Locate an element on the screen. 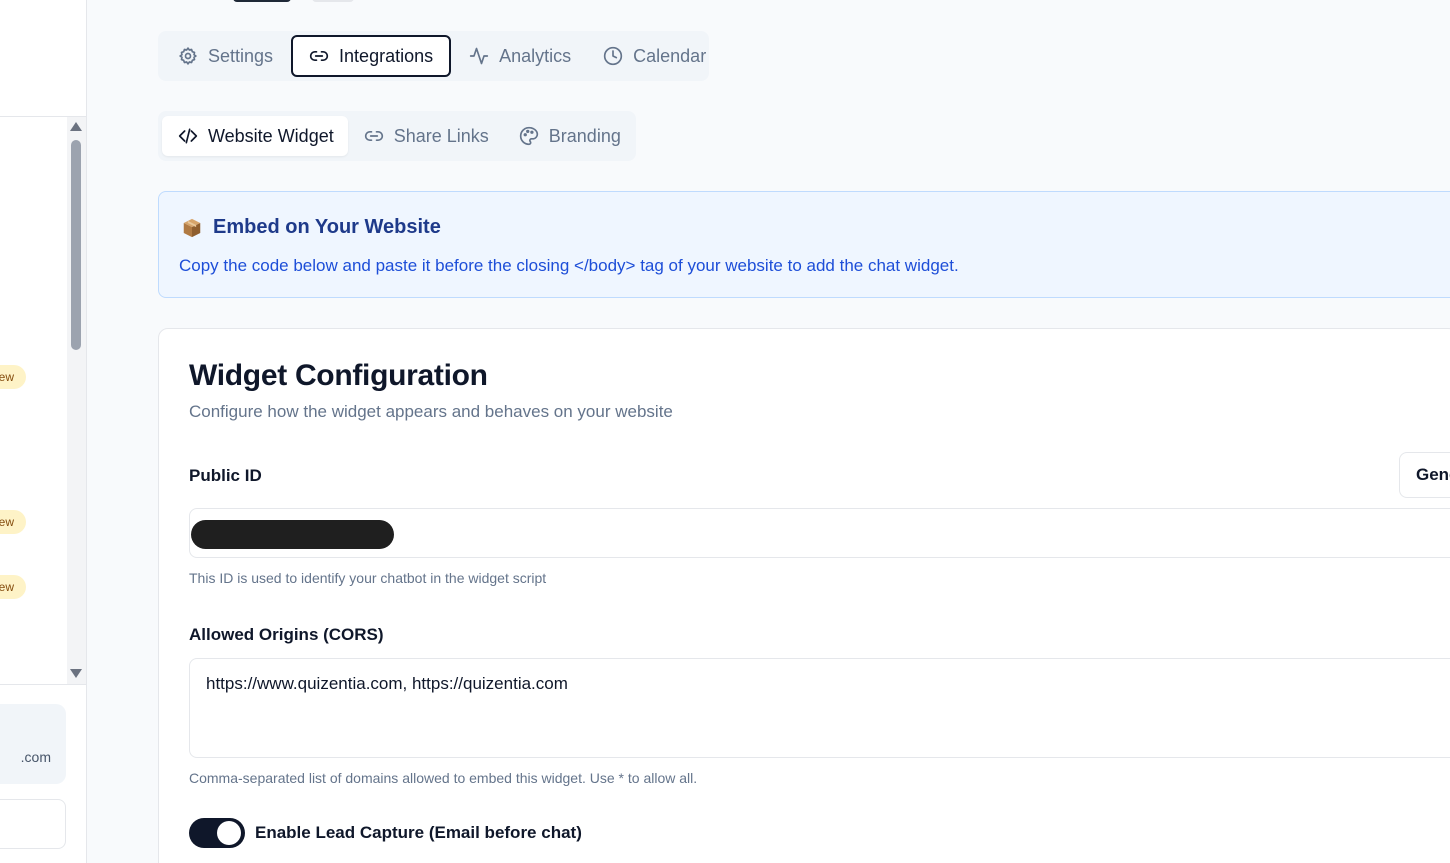  code-icon is located at coordinates (188, 136).